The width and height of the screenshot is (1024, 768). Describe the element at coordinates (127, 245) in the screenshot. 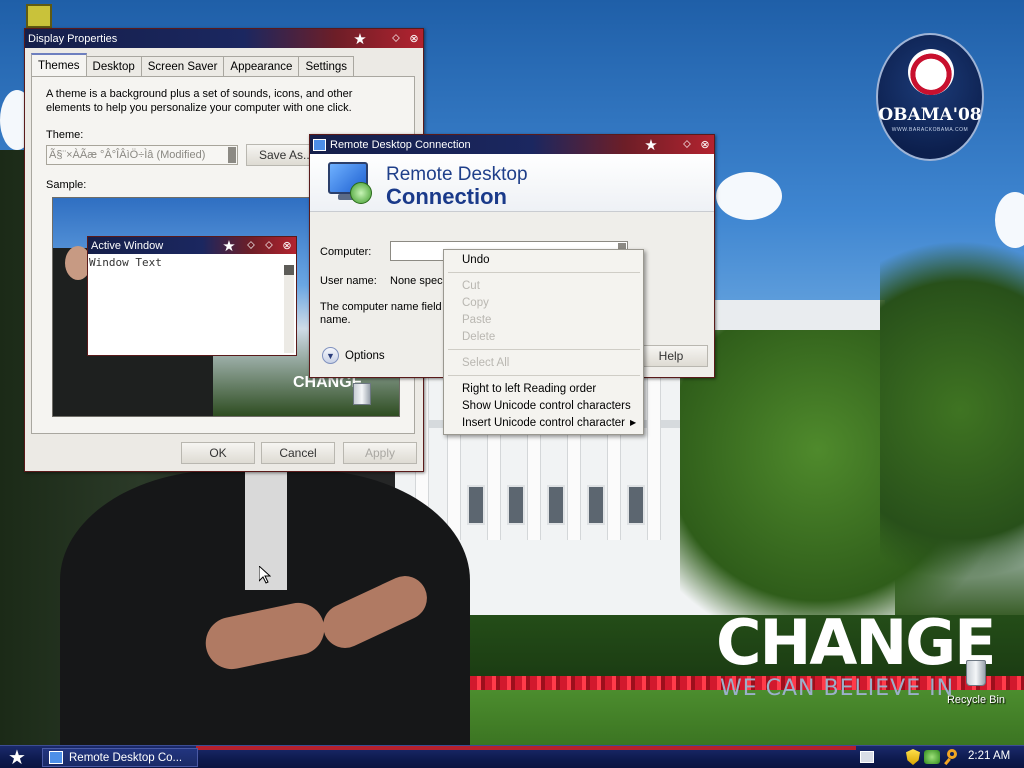

I see `sample-active-window-title: Active Window` at that location.